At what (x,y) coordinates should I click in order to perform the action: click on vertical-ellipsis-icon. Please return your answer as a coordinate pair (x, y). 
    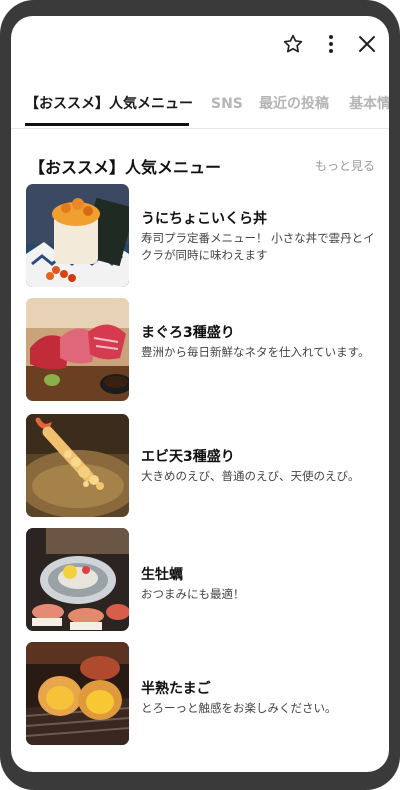
    Looking at the image, I should click on (331, 44).